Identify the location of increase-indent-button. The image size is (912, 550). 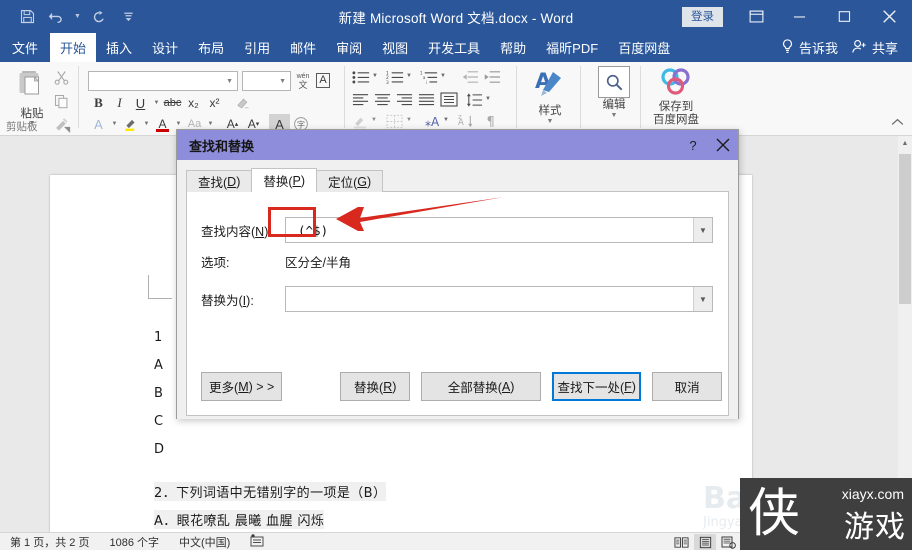
(492, 77).